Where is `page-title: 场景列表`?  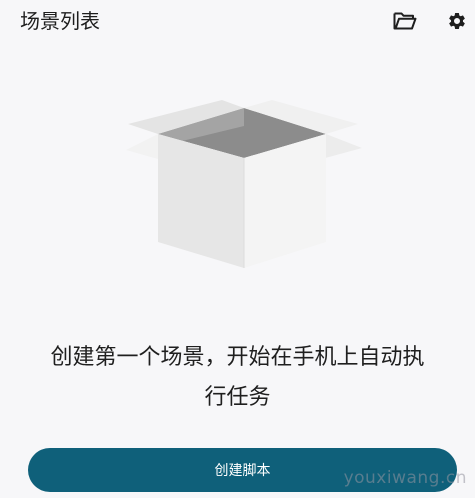
page-title: 场景列表 is located at coordinates (60, 21).